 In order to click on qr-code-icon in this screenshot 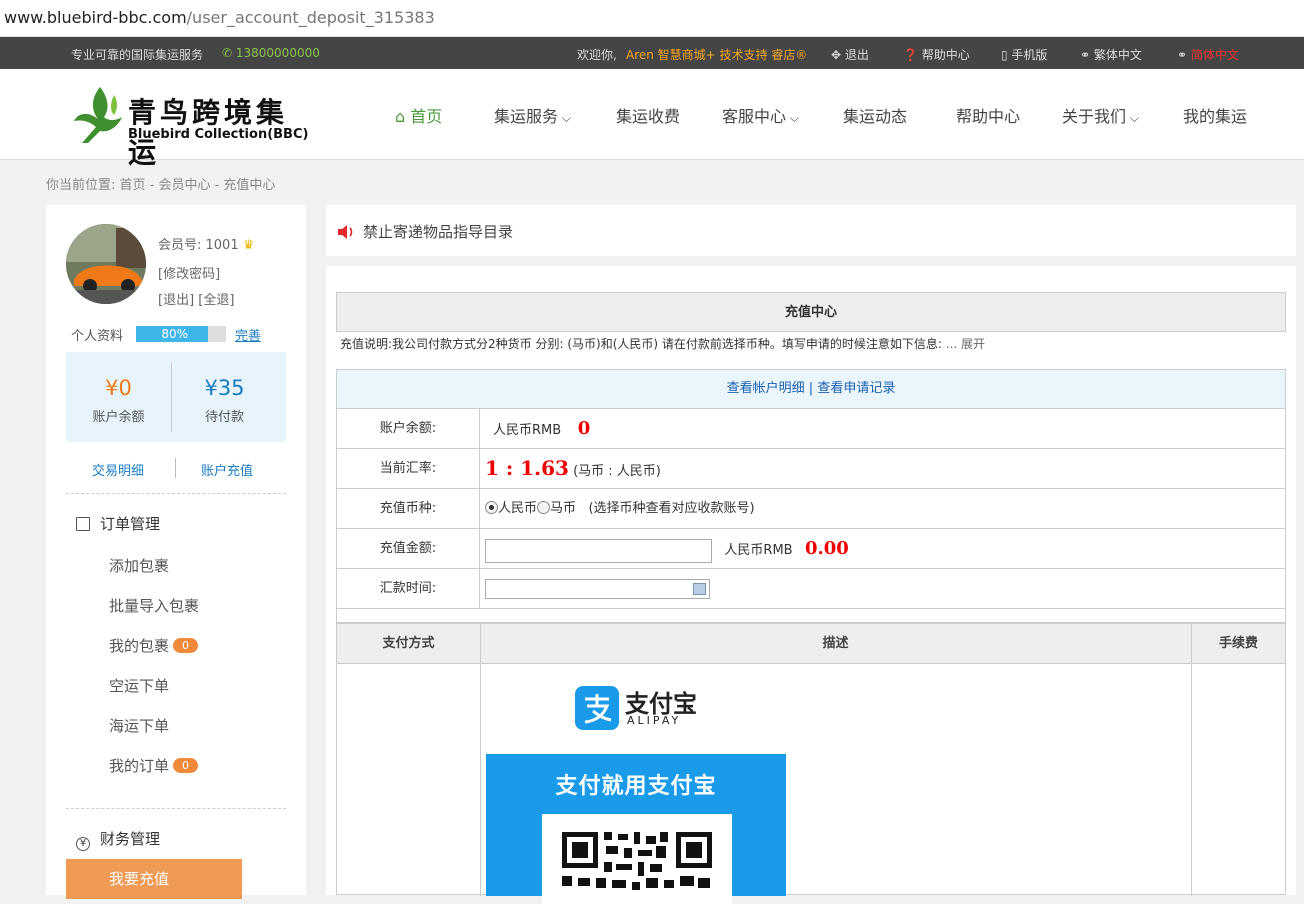, I will do `click(637, 861)`.